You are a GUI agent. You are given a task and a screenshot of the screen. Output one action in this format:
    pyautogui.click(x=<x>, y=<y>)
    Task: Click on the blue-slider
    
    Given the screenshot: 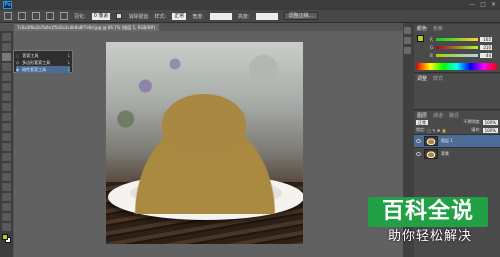 What is the action you would take?
    pyautogui.click(x=457, y=55)
    